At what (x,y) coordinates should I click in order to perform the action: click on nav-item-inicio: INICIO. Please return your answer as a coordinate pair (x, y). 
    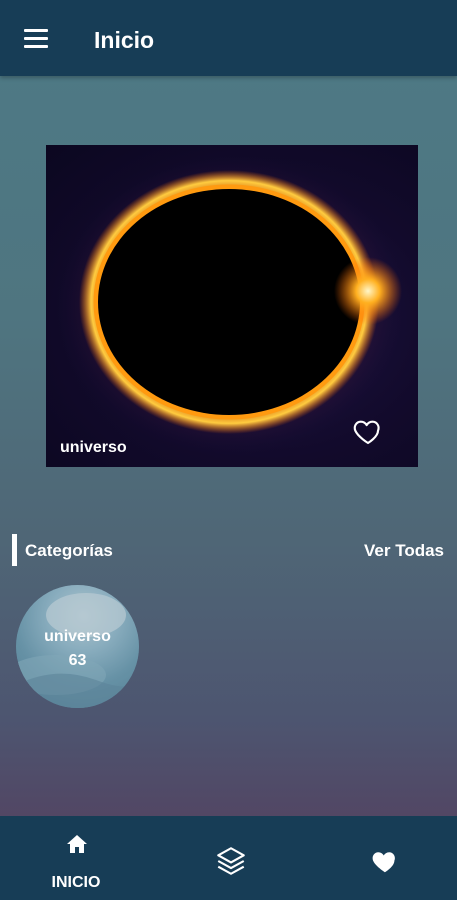
    Looking at the image, I should click on (76, 858).